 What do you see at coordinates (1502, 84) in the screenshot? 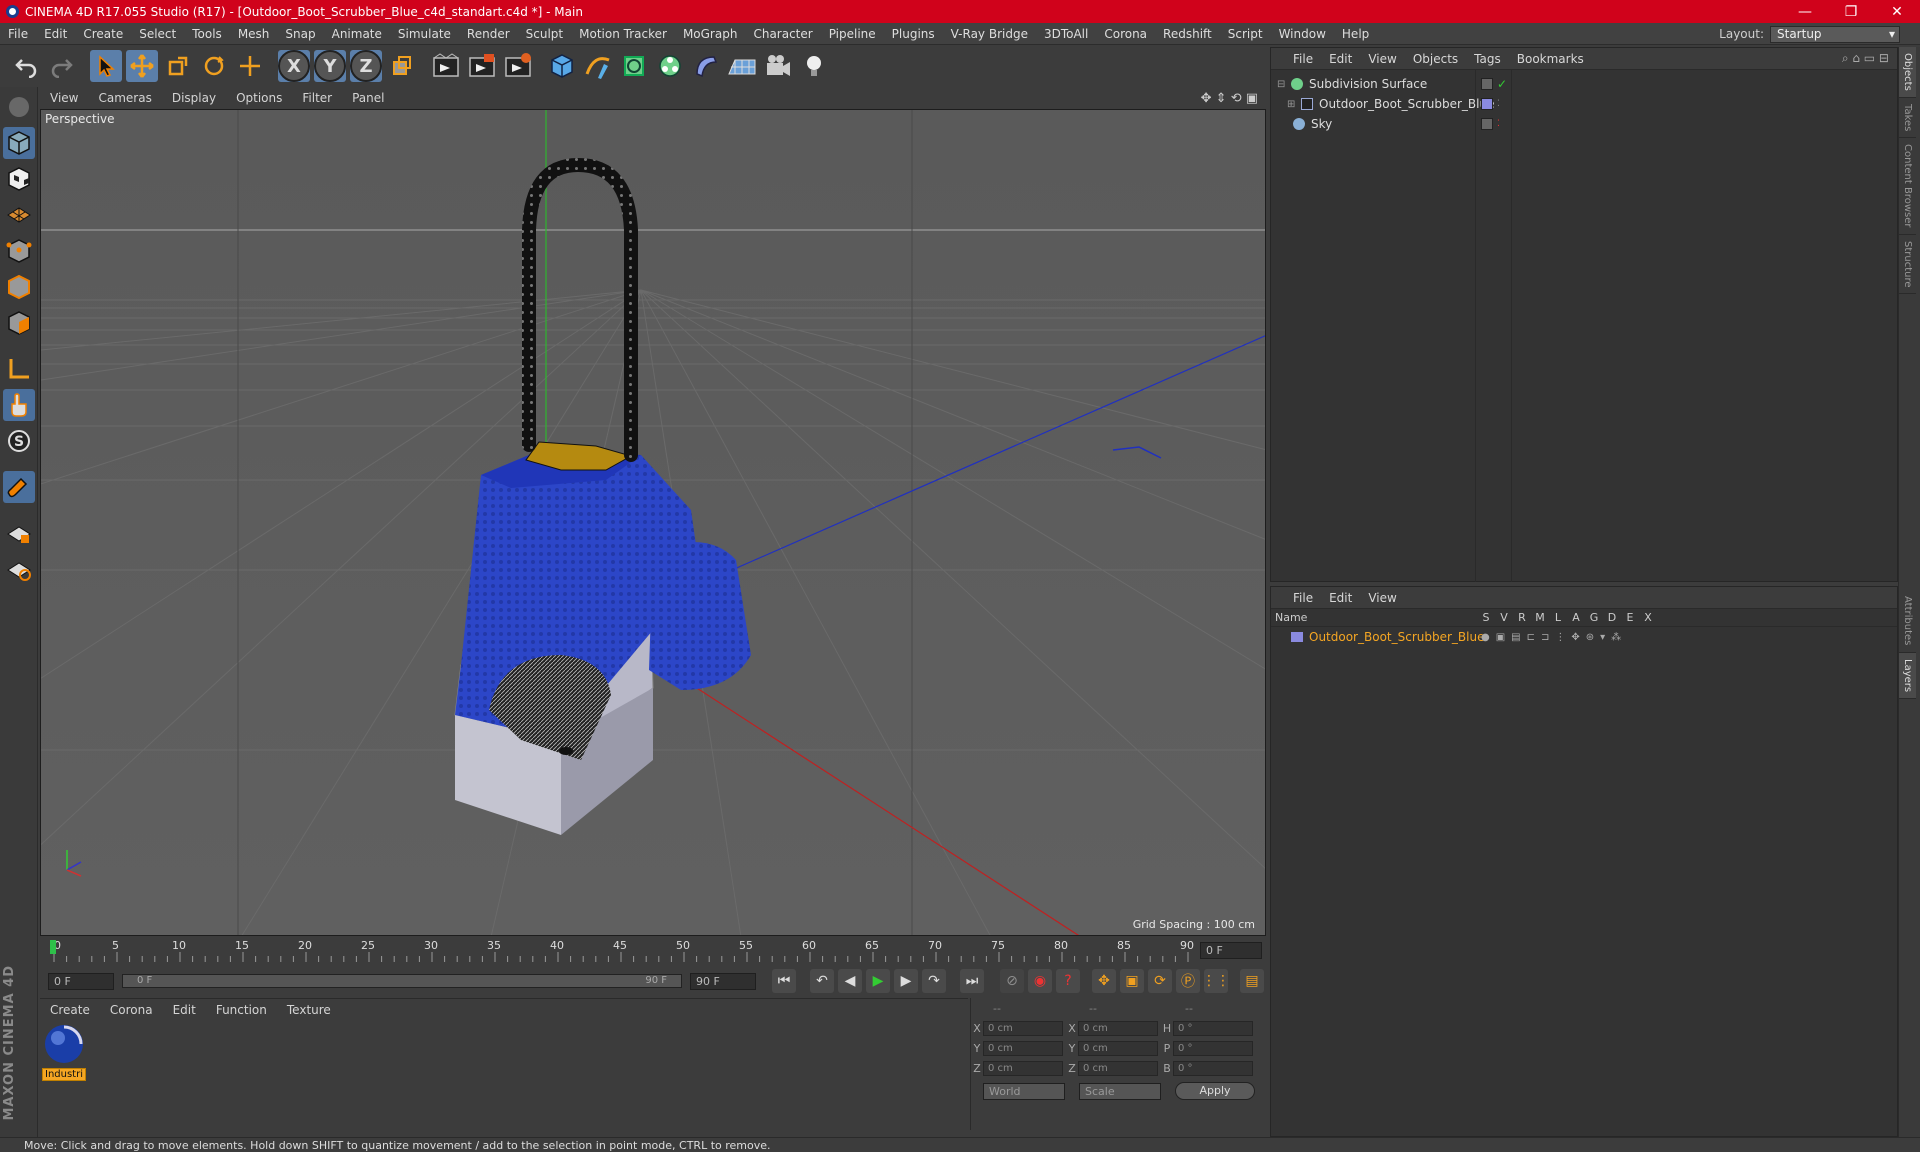
I see `enabled-check-icon: ✓` at bounding box center [1502, 84].